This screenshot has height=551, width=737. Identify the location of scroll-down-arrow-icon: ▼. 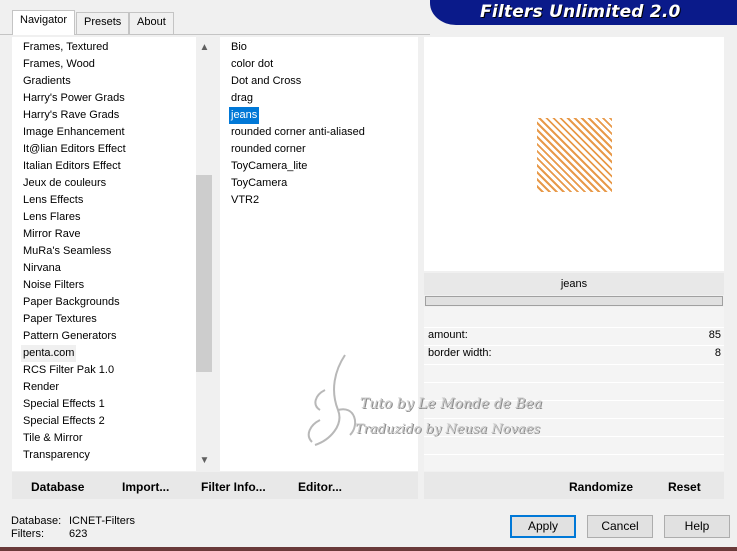
(204, 460).